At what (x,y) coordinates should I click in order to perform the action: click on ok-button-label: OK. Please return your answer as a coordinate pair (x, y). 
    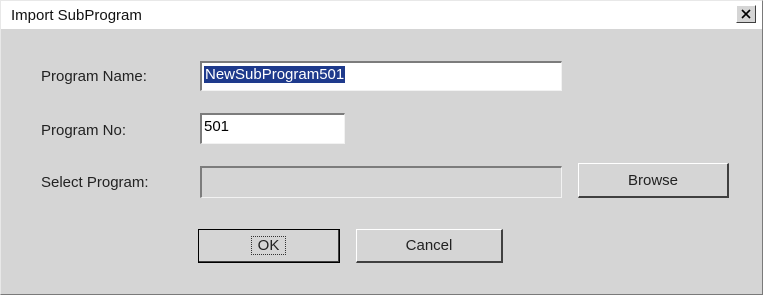
    Looking at the image, I should click on (268, 245).